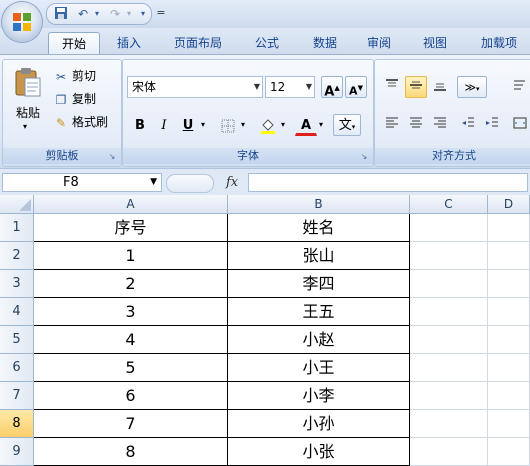 Image resolution: width=530 pixels, height=466 pixels. Describe the element at coordinates (131, 424) in the screenshot. I see `cell: 7` at that location.